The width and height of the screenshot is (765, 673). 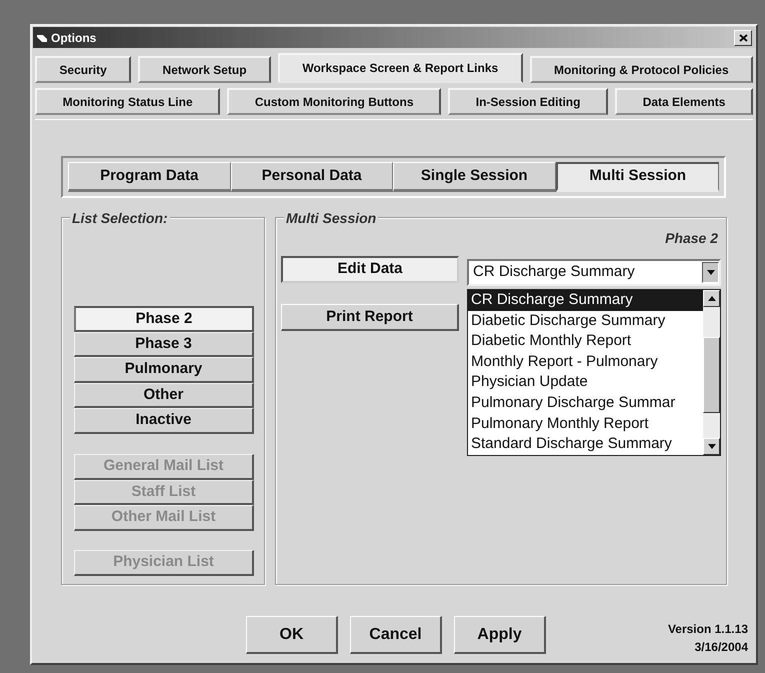 What do you see at coordinates (721, 647) in the screenshot?
I see `version-date: 3/16/2004` at bounding box center [721, 647].